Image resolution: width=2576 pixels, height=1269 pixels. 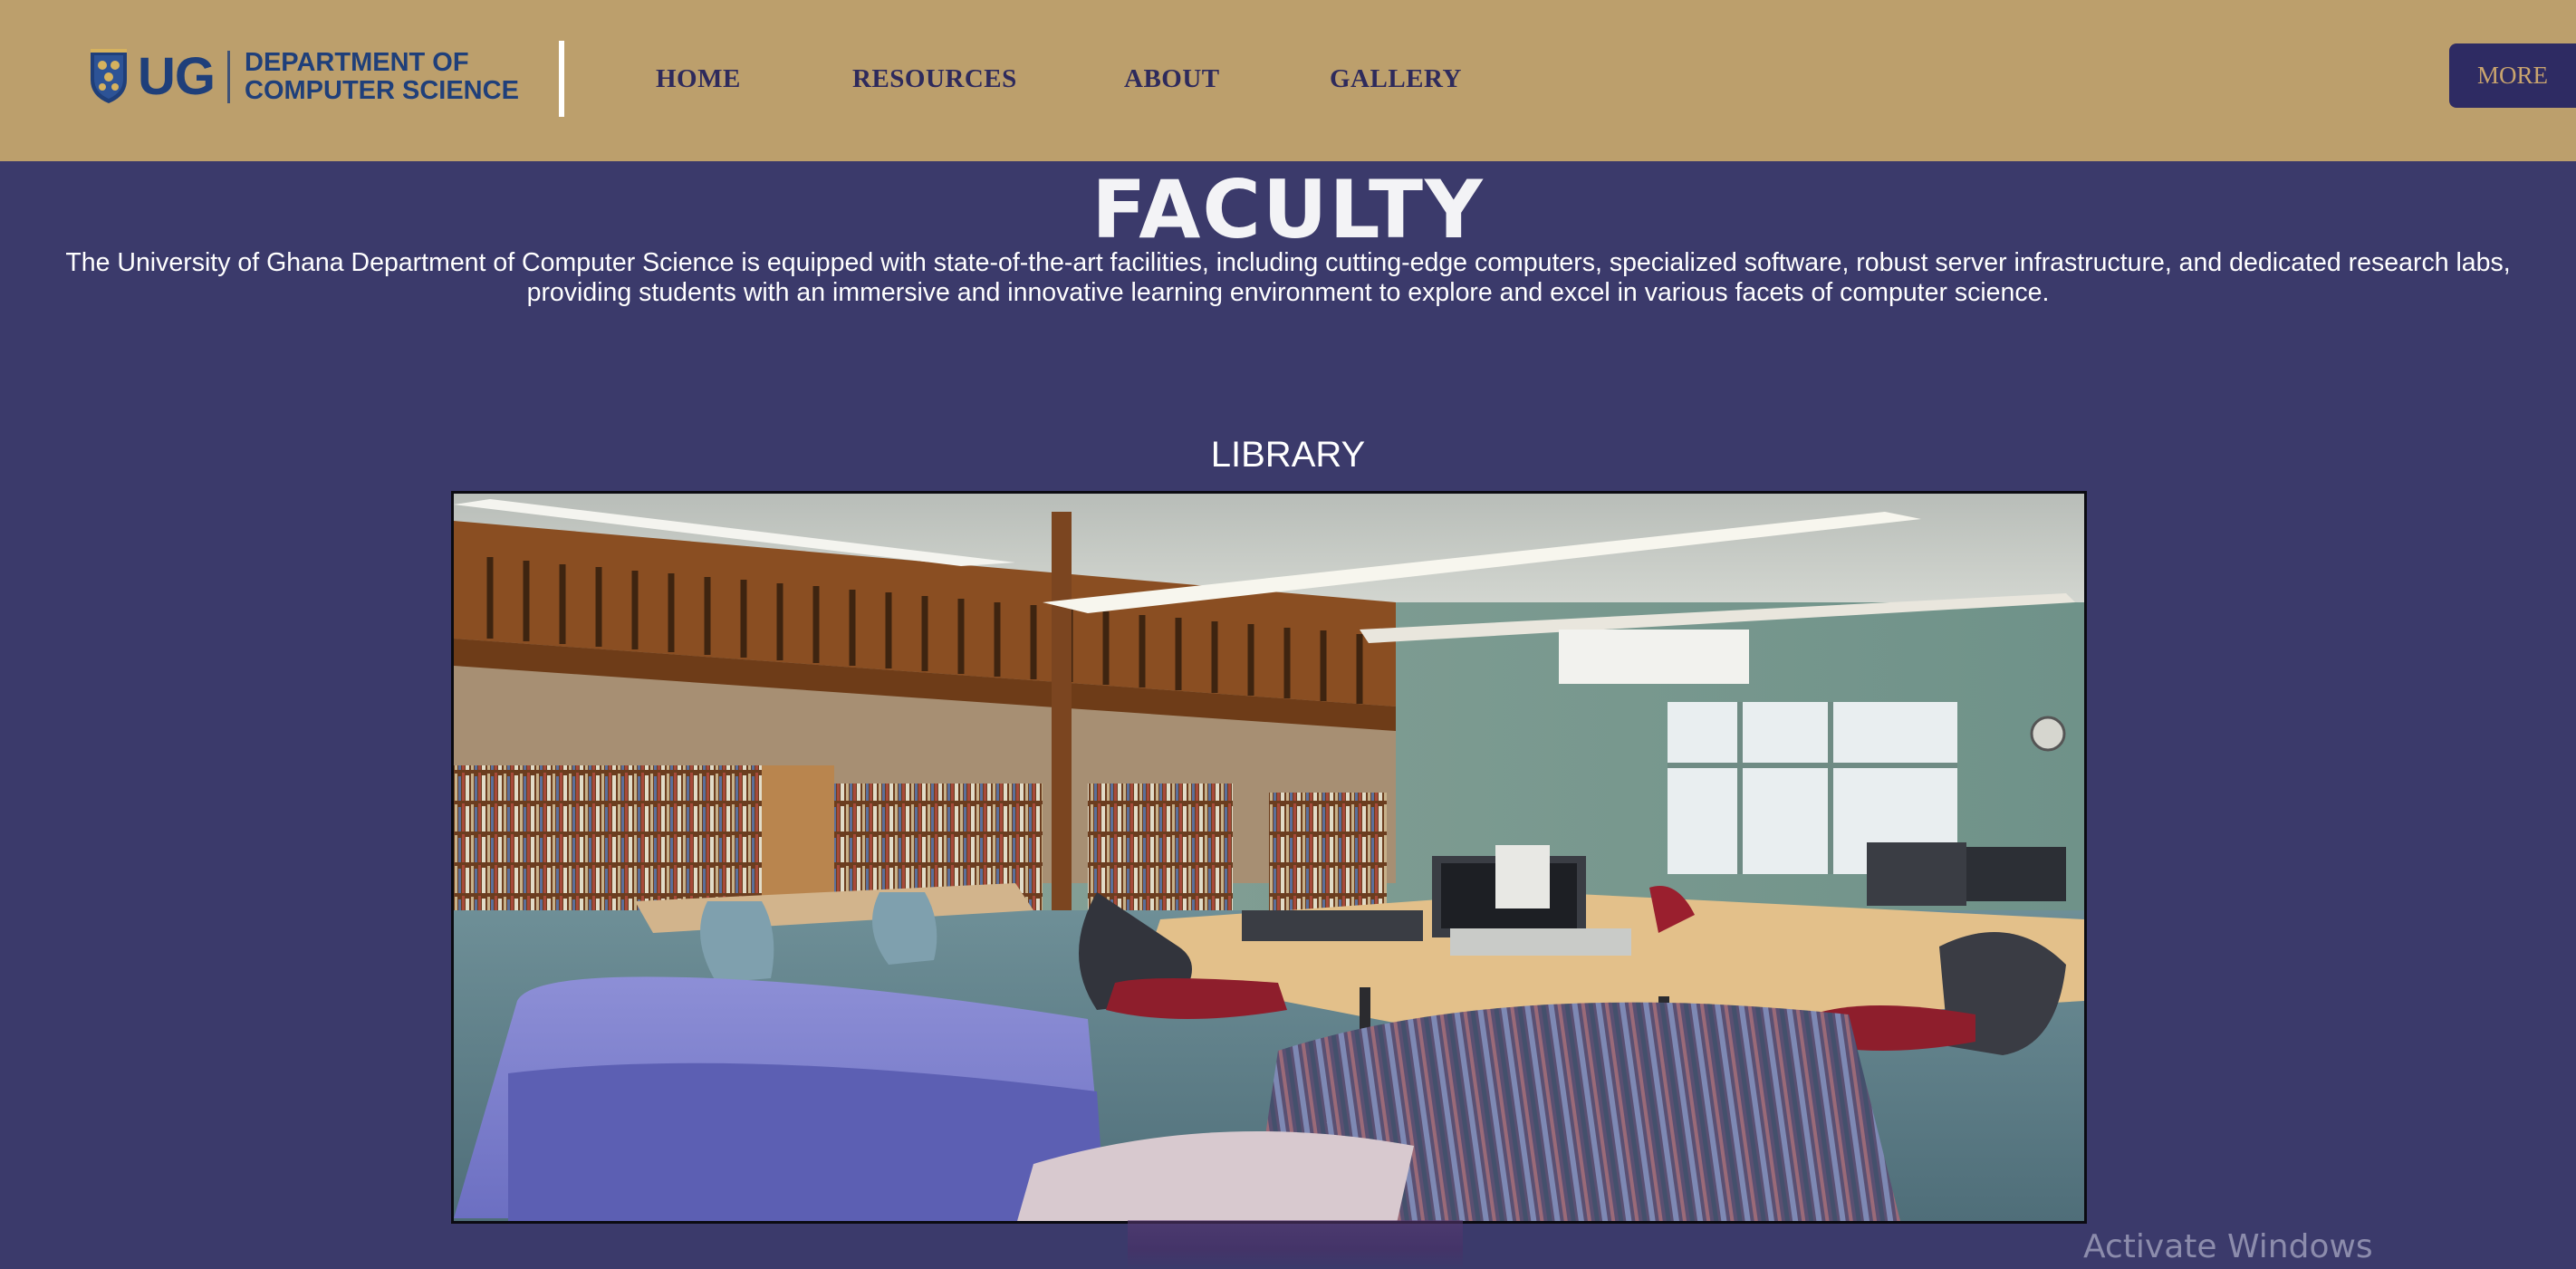 I want to click on nav-gallery: GALLERY, so click(x=1396, y=79).